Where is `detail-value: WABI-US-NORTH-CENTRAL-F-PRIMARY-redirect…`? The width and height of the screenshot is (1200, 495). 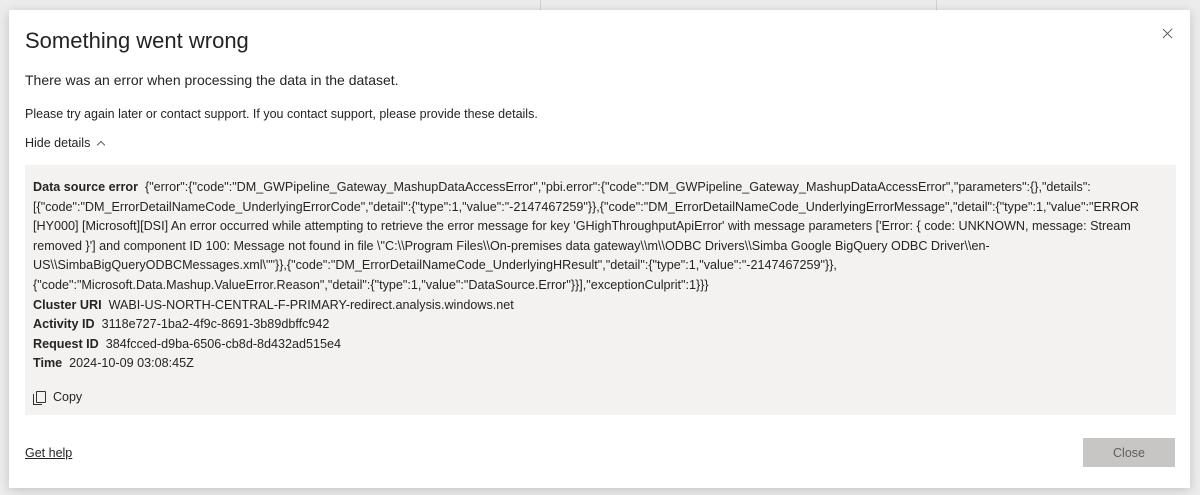
detail-value: WABI-US-NORTH-CENTRAL-F-PRIMARY-redirect… is located at coordinates (311, 304).